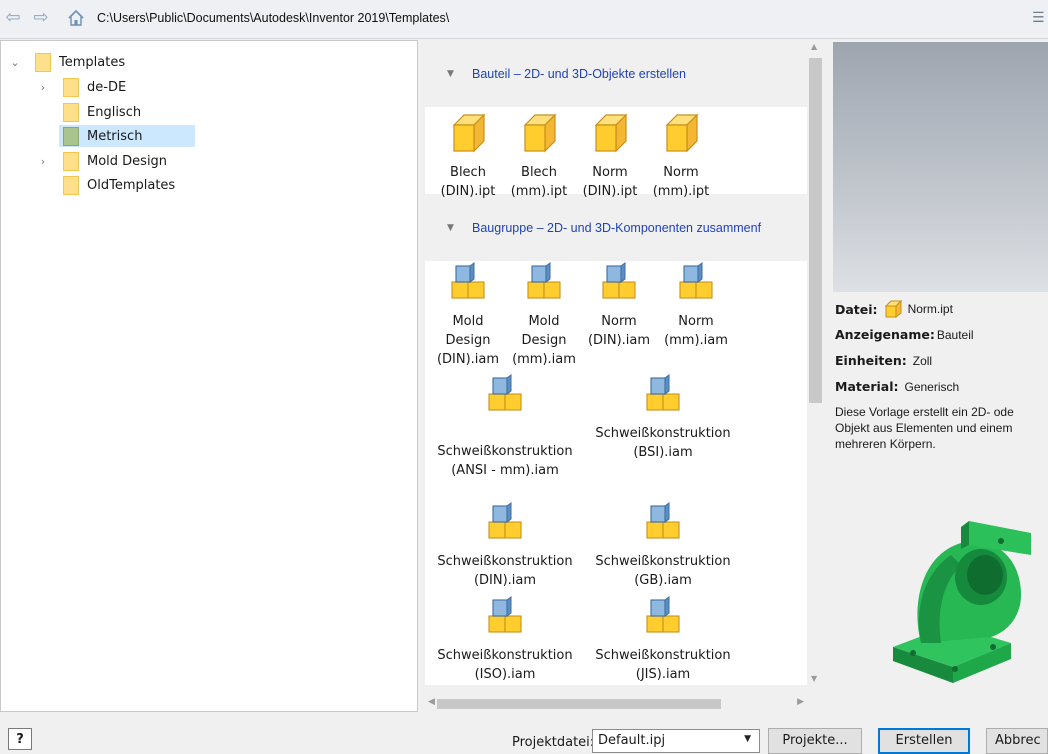  I want to click on tree-item-templates: ⌄ Templates, so click(66, 62).